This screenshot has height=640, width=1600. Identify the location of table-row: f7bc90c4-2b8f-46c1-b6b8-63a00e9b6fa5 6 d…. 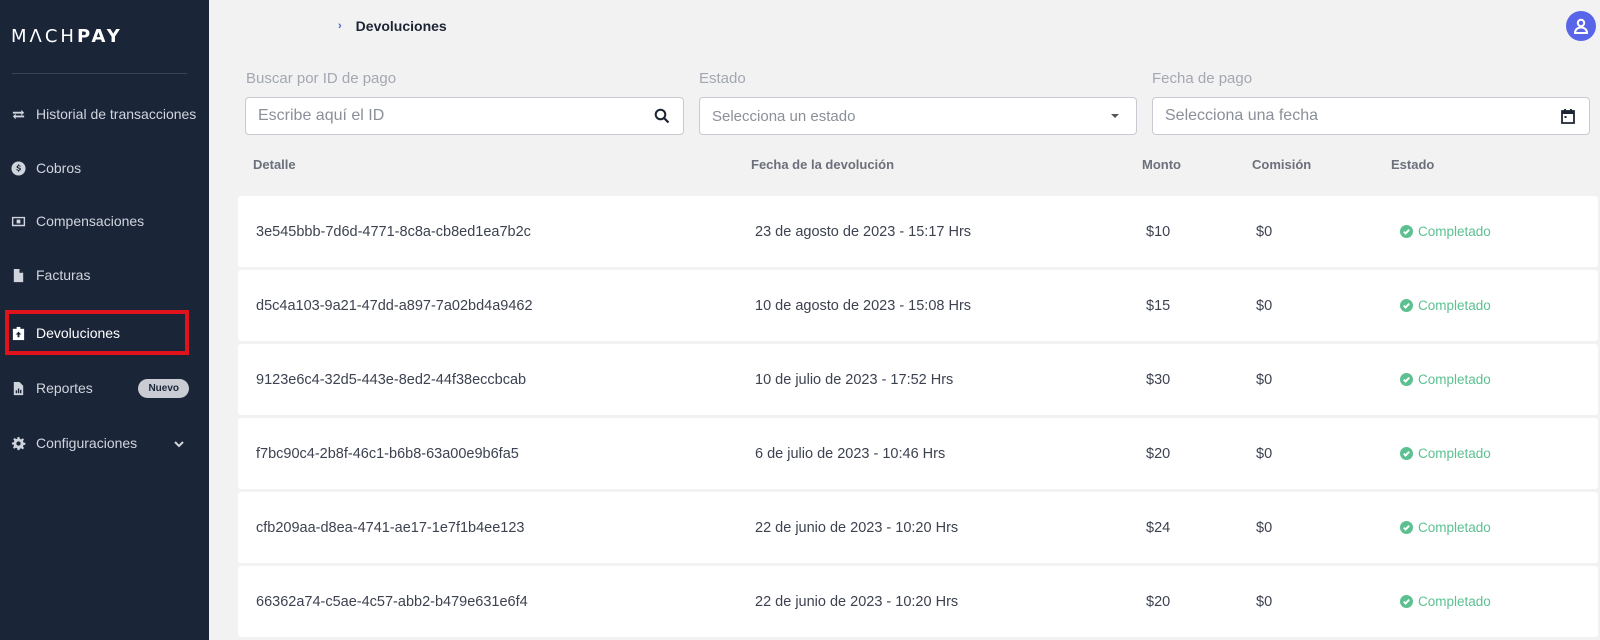
(918, 453).